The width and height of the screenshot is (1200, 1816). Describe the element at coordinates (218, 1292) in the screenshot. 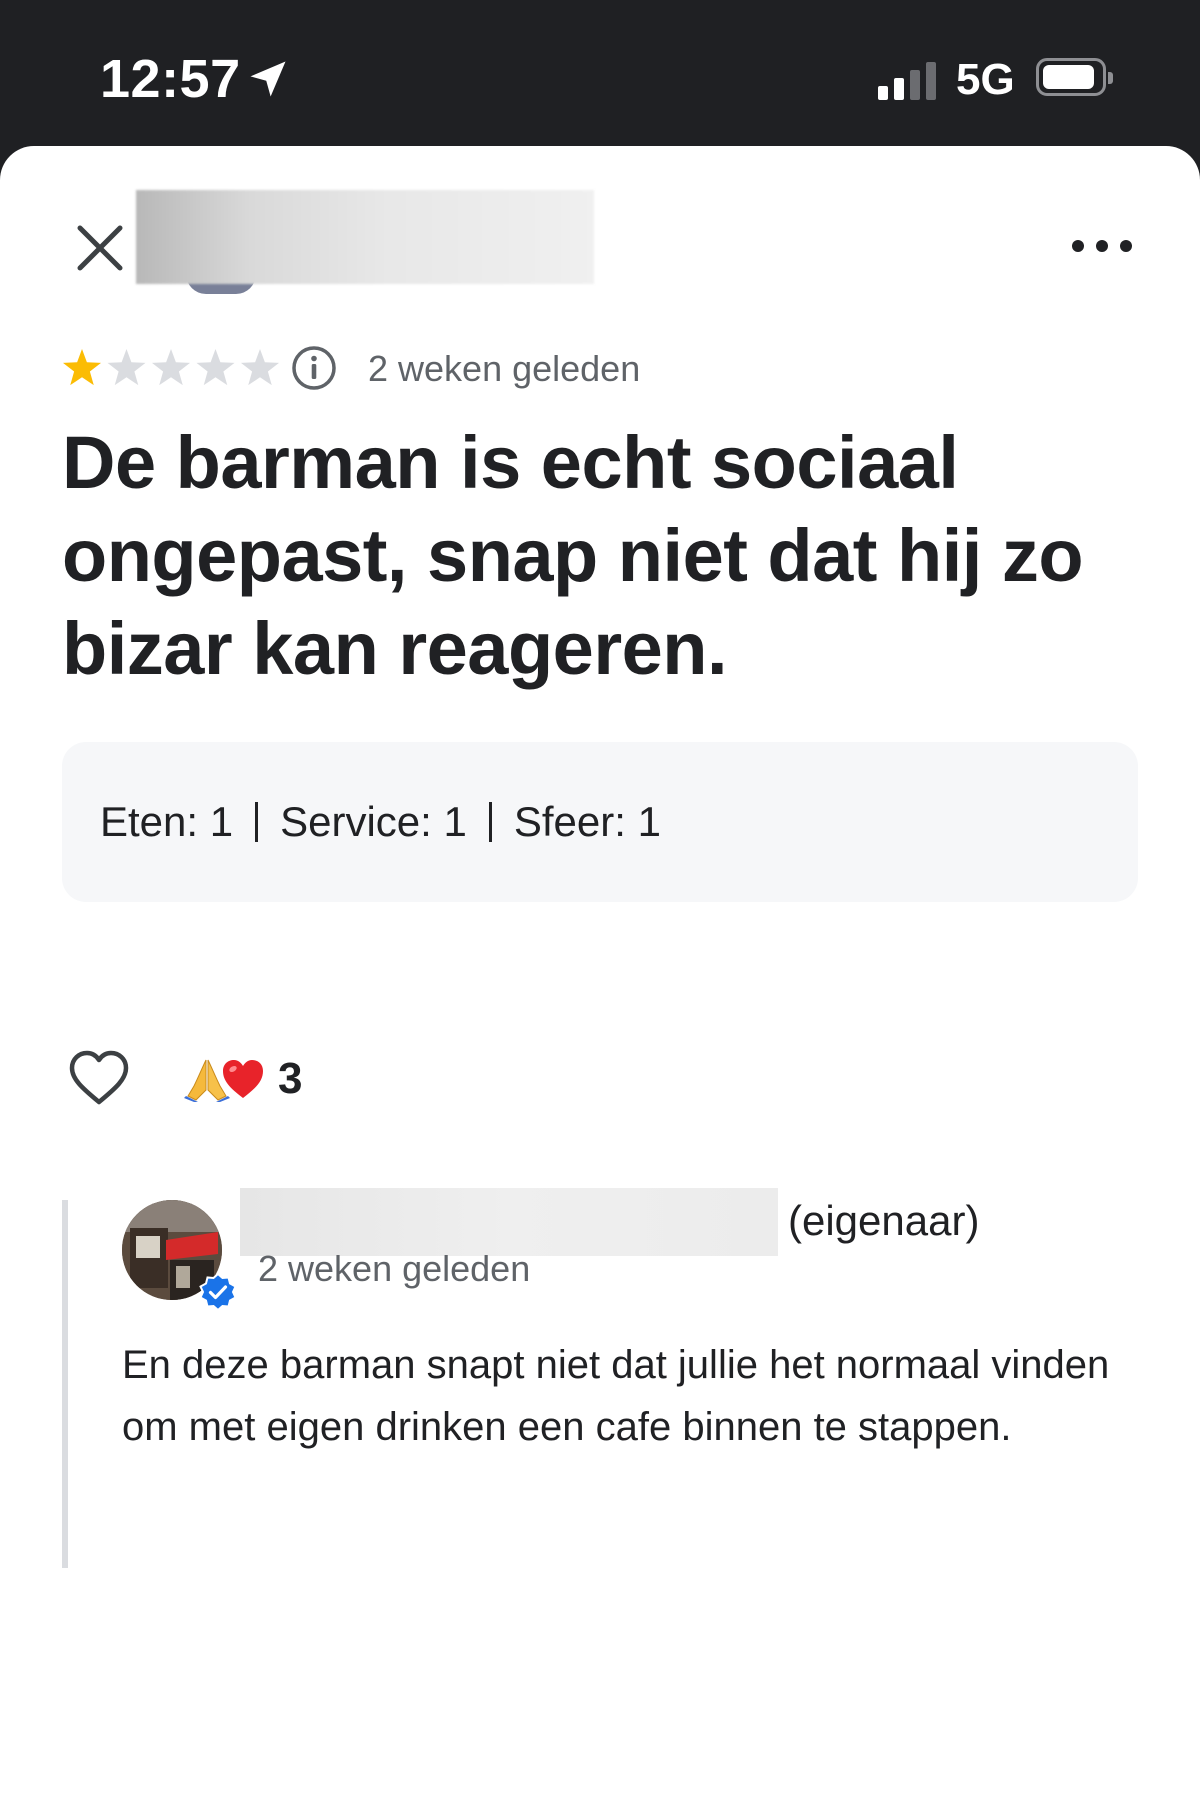

I see `verified-badge-icon` at that location.